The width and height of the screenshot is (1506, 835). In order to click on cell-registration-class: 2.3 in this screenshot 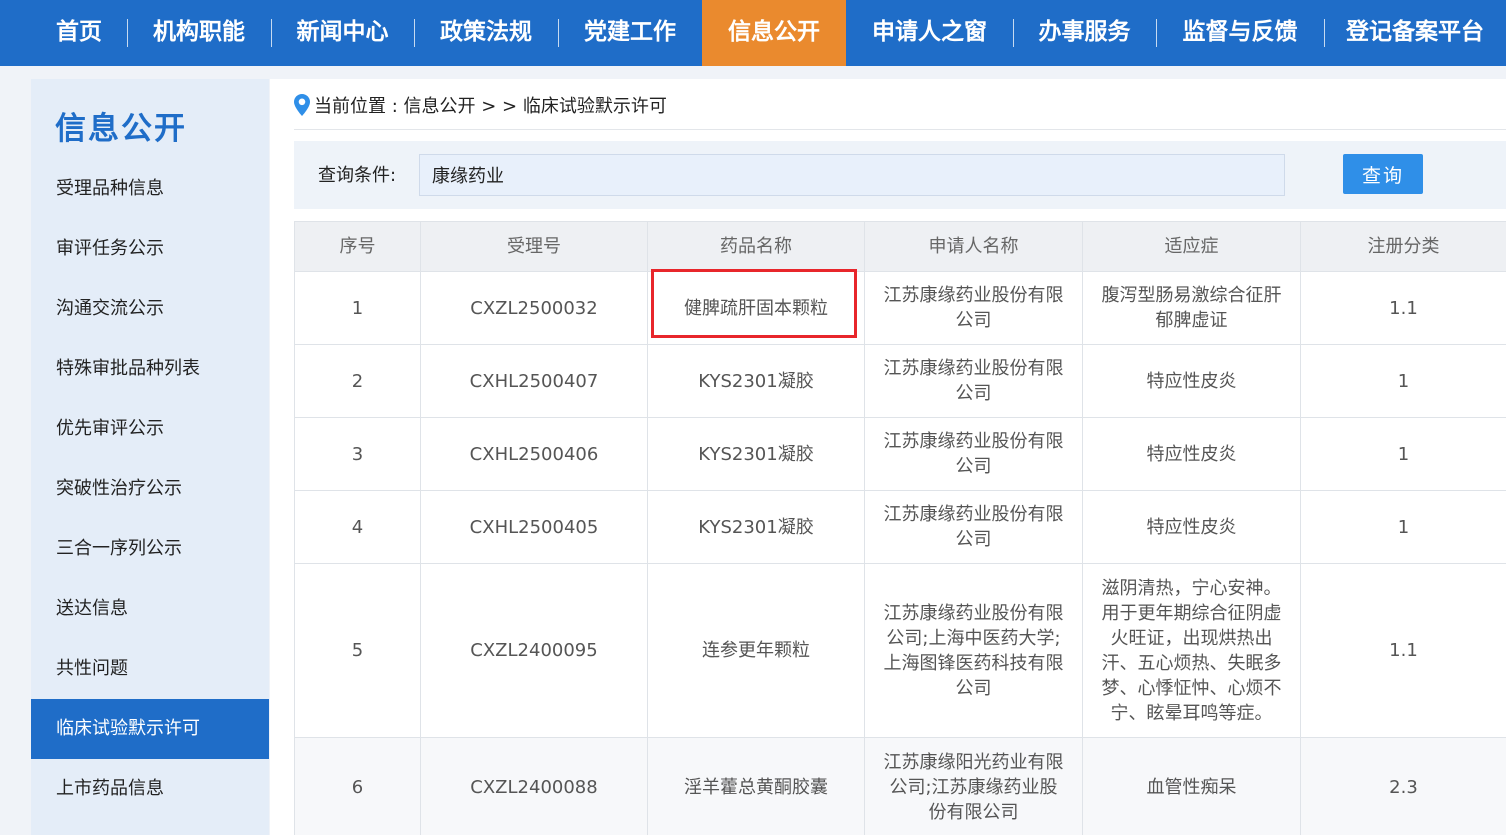, I will do `click(1403, 786)`.